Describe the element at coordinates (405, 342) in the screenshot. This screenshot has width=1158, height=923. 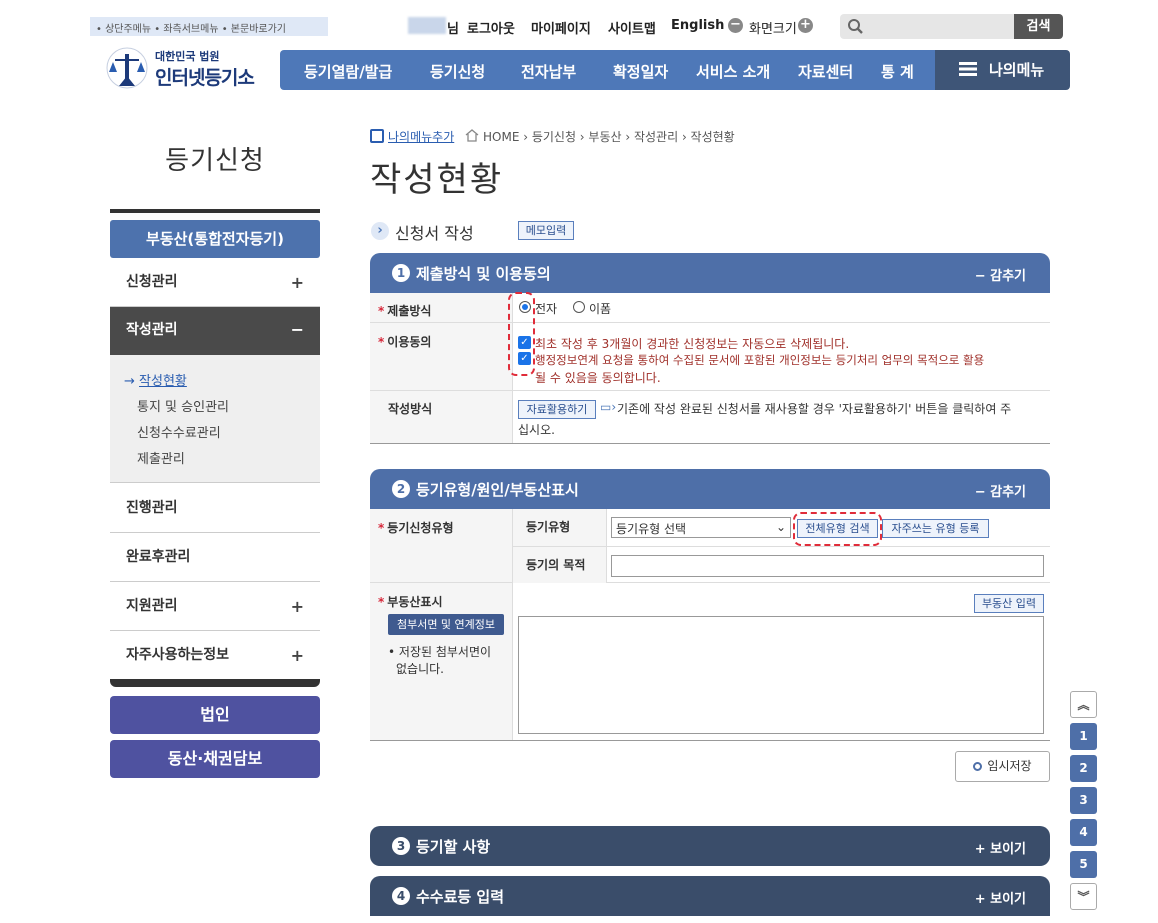
I see `consent-label: * 이용동의` at that location.